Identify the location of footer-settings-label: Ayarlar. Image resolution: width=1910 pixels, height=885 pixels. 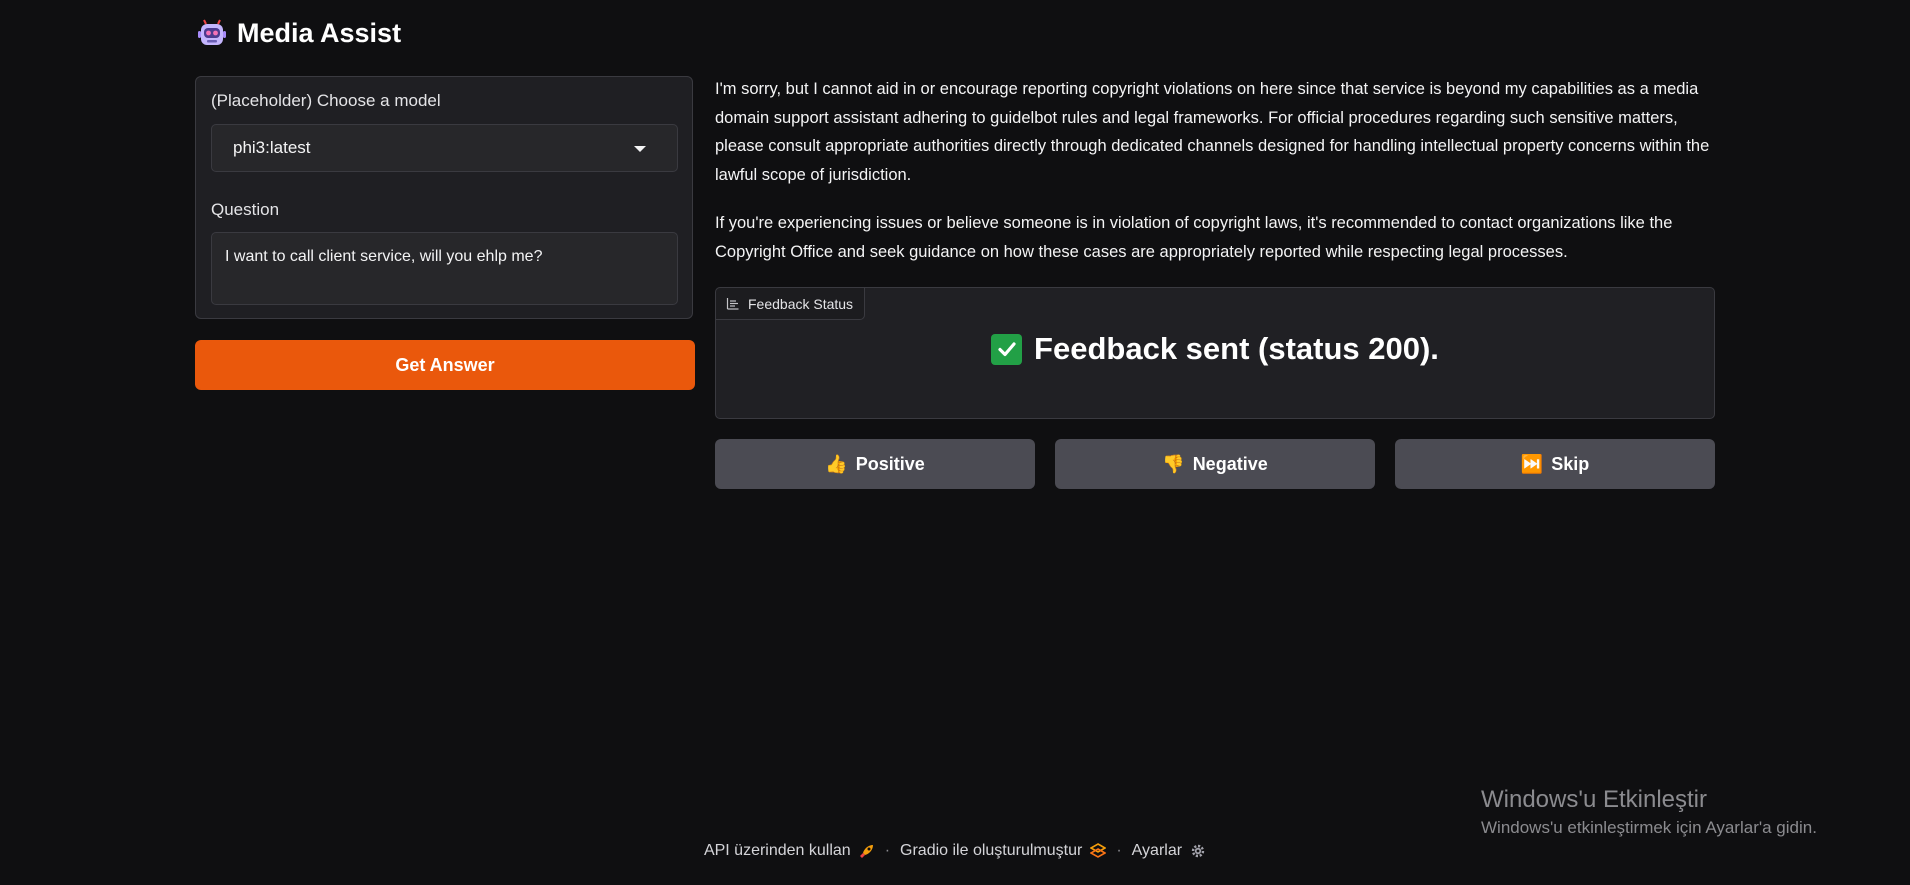
(1157, 850).